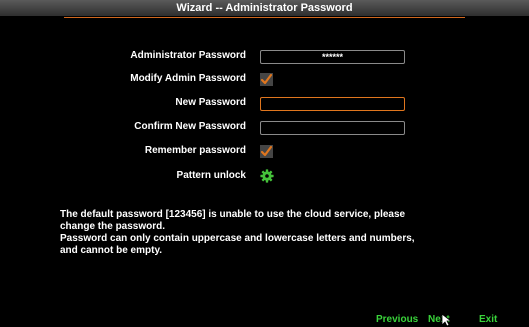 The width and height of the screenshot is (529, 327). I want to click on remember-password-checkbox, so click(266, 151).